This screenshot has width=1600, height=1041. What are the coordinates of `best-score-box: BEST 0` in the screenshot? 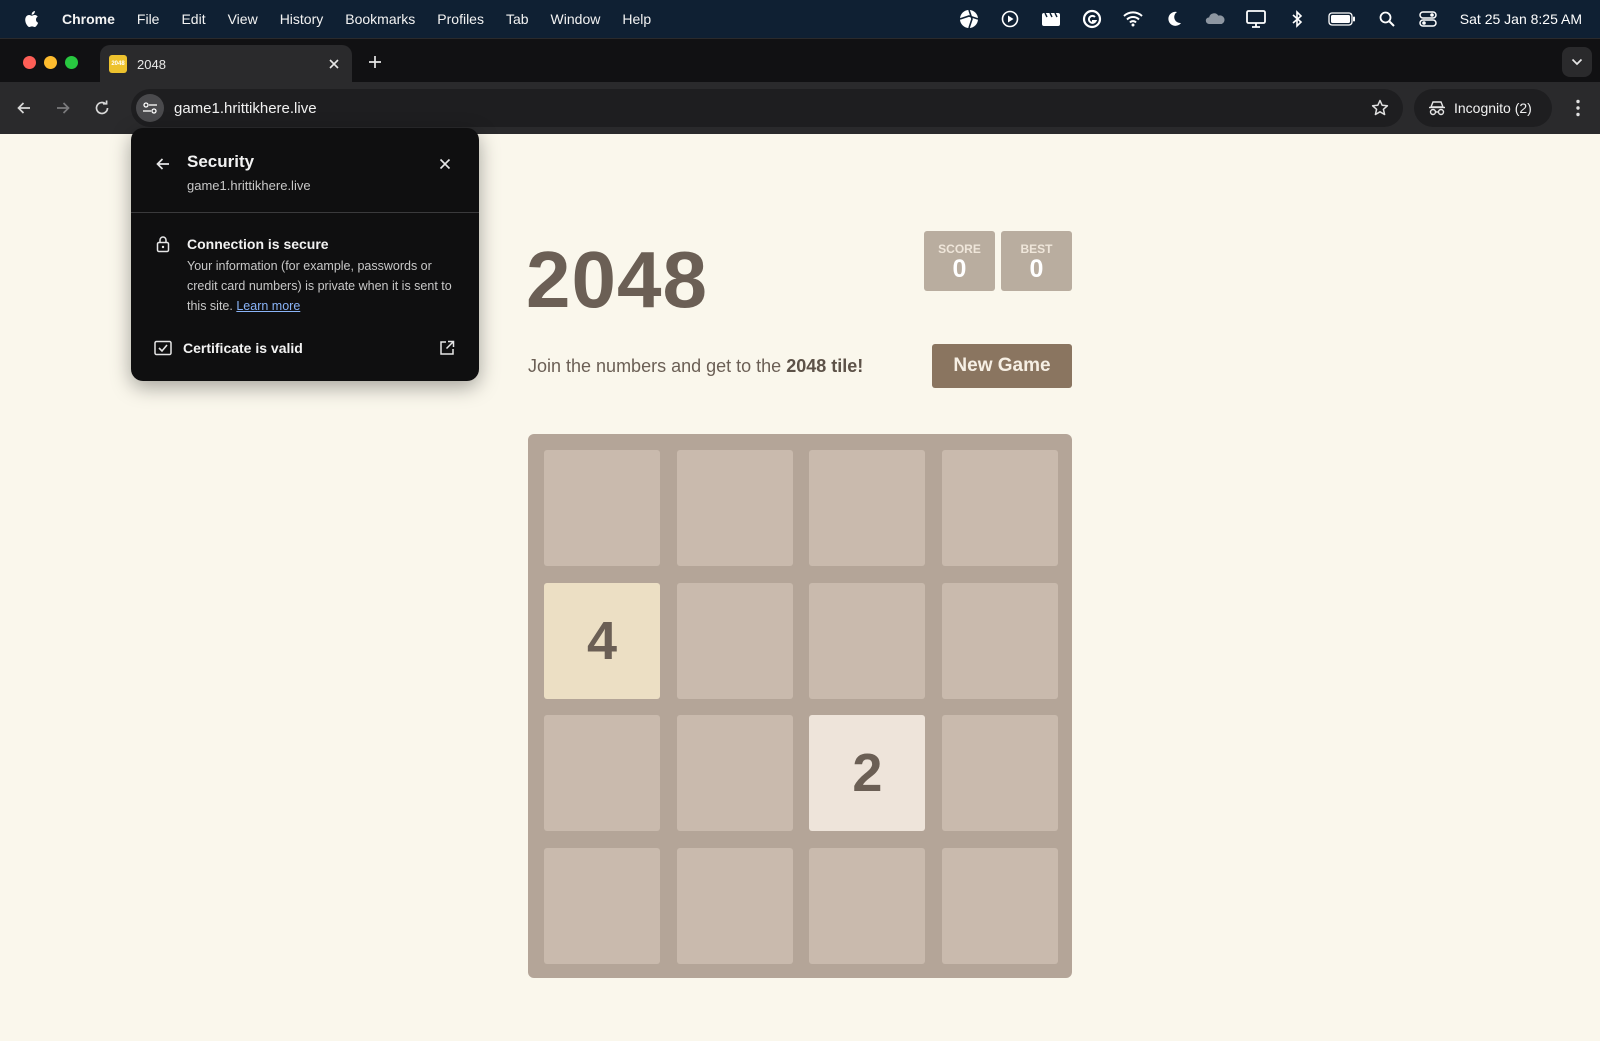 It's located at (1036, 261).